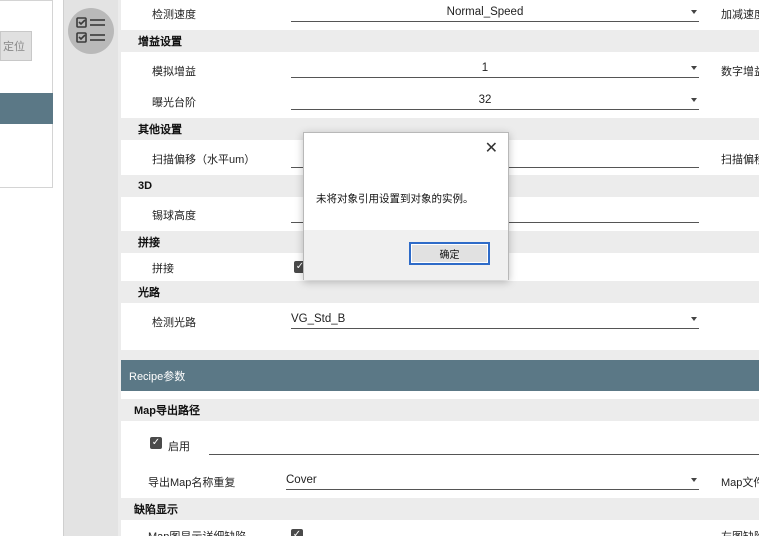 This screenshot has width=759, height=536. What do you see at coordinates (484, 454) in the screenshot?
I see `map-path-input` at bounding box center [484, 454].